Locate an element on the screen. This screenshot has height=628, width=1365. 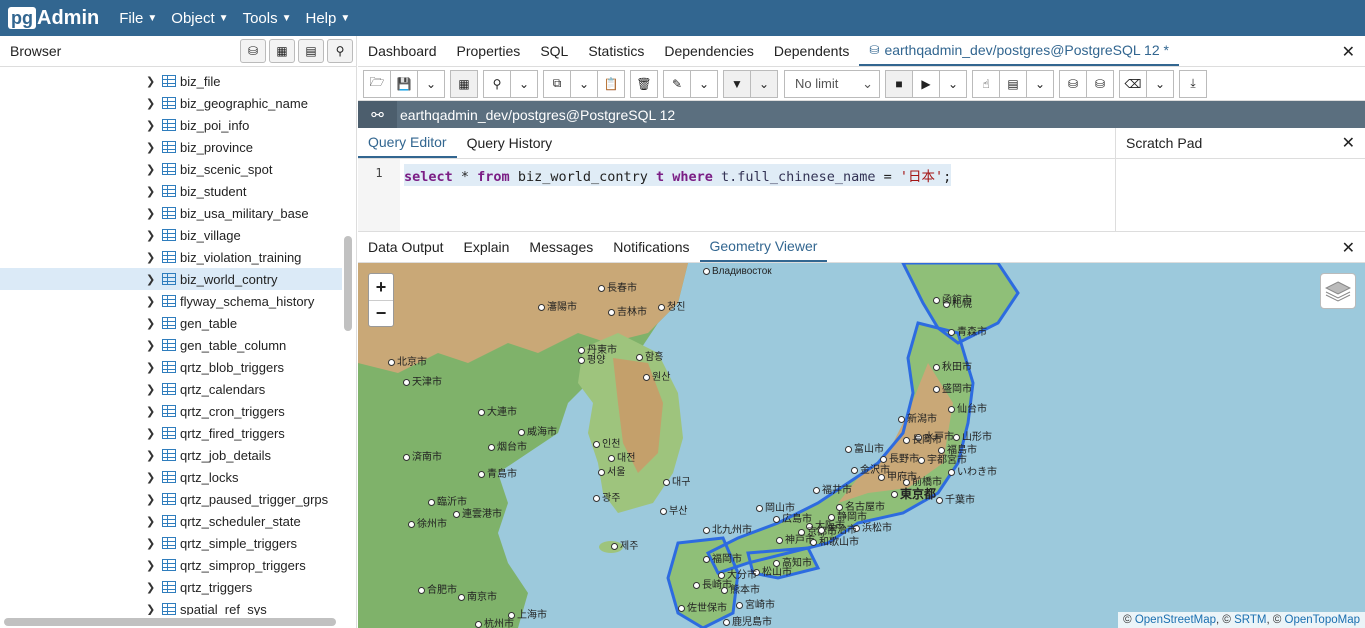
tree-item-qrtz_locks: ❯ qrtz_locks is located at coordinates (171, 477).